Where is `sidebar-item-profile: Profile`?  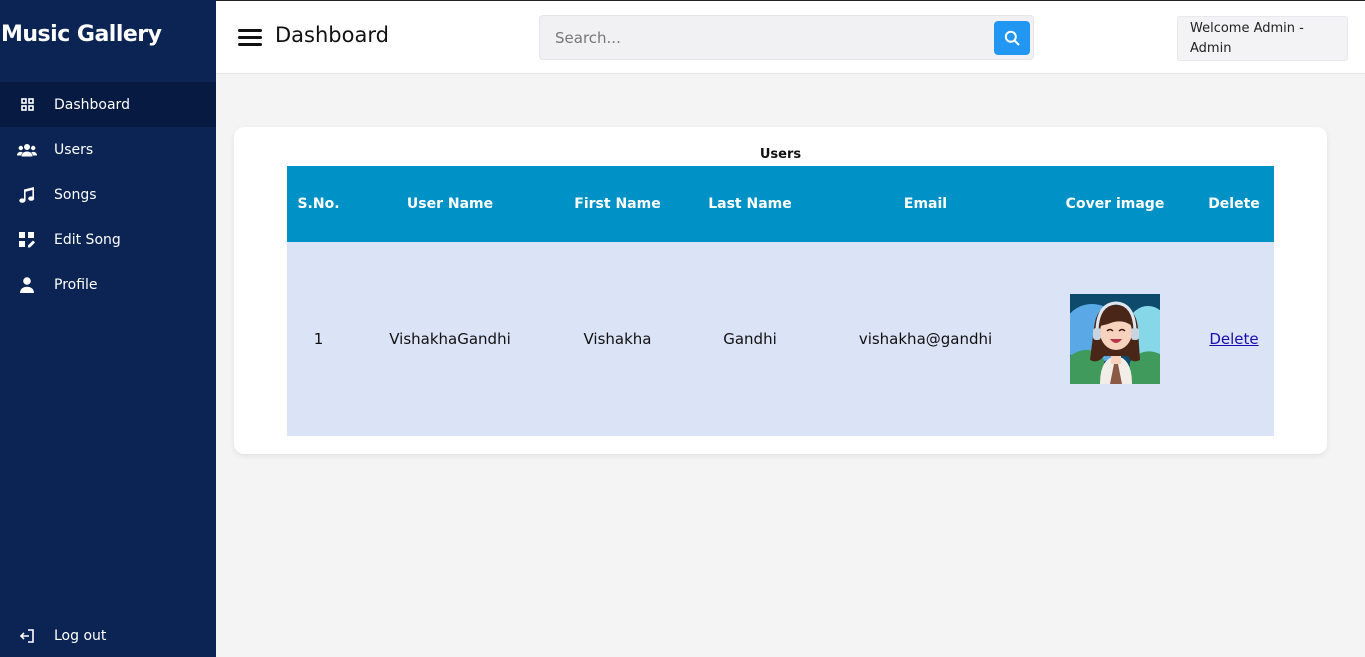
sidebar-item-profile: Profile is located at coordinates (108, 284).